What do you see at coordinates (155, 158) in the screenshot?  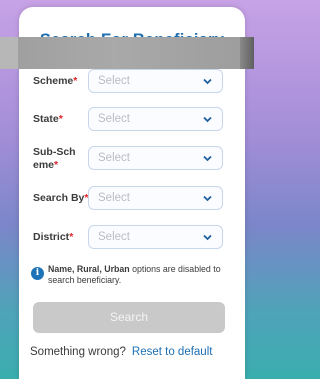 I see `sub-scheme-select: Select` at bounding box center [155, 158].